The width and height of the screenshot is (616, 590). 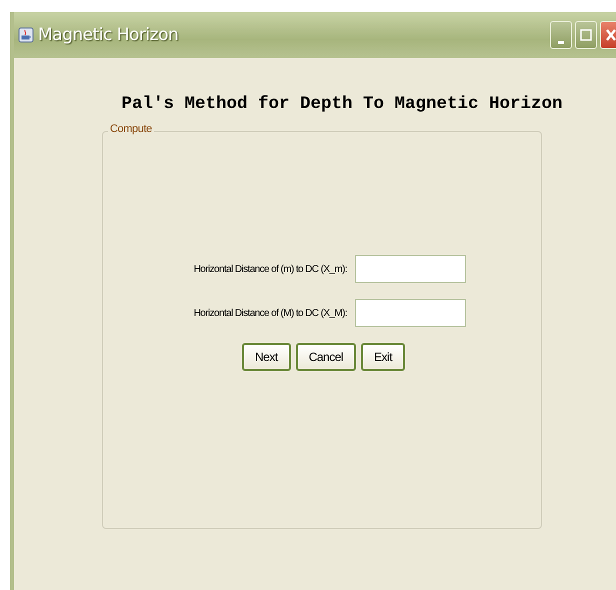 What do you see at coordinates (342, 104) in the screenshot?
I see `form-heading: Pal's Method for Depth To Magnetic Horizon` at bounding box center [342, 104].